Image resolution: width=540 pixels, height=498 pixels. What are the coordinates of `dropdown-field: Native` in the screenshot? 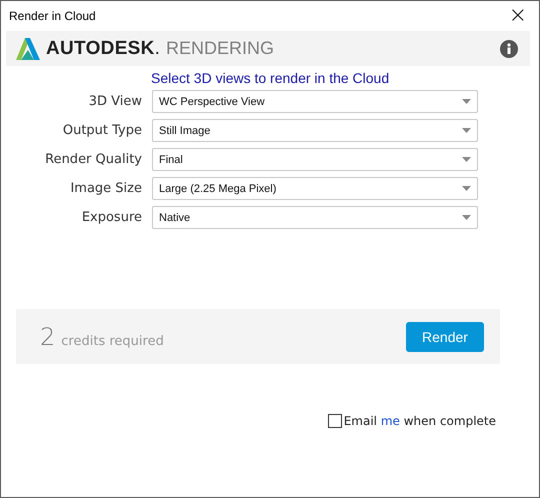 It's located at (315, 217).